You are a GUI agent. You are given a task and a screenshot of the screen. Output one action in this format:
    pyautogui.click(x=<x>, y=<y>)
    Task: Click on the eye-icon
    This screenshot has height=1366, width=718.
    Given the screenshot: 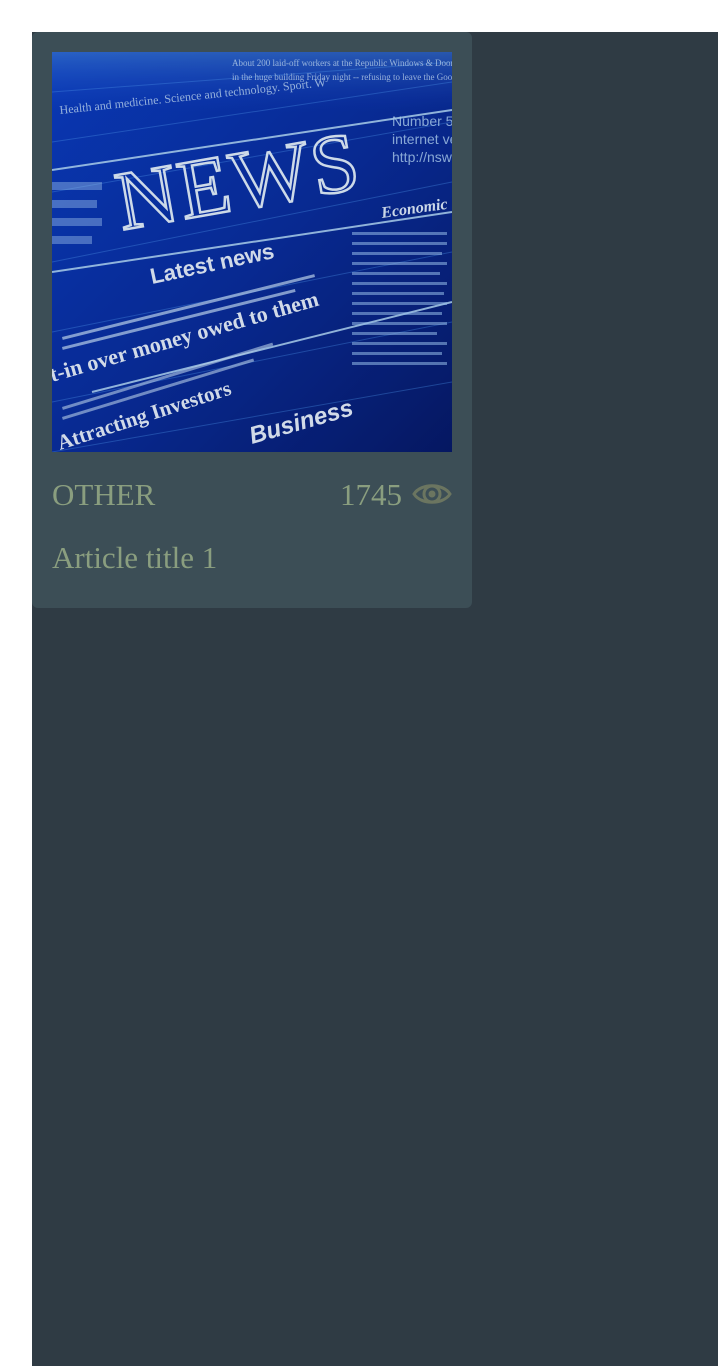 What is the action you would take?
    pyautogui.click(x=432, y=494)
    